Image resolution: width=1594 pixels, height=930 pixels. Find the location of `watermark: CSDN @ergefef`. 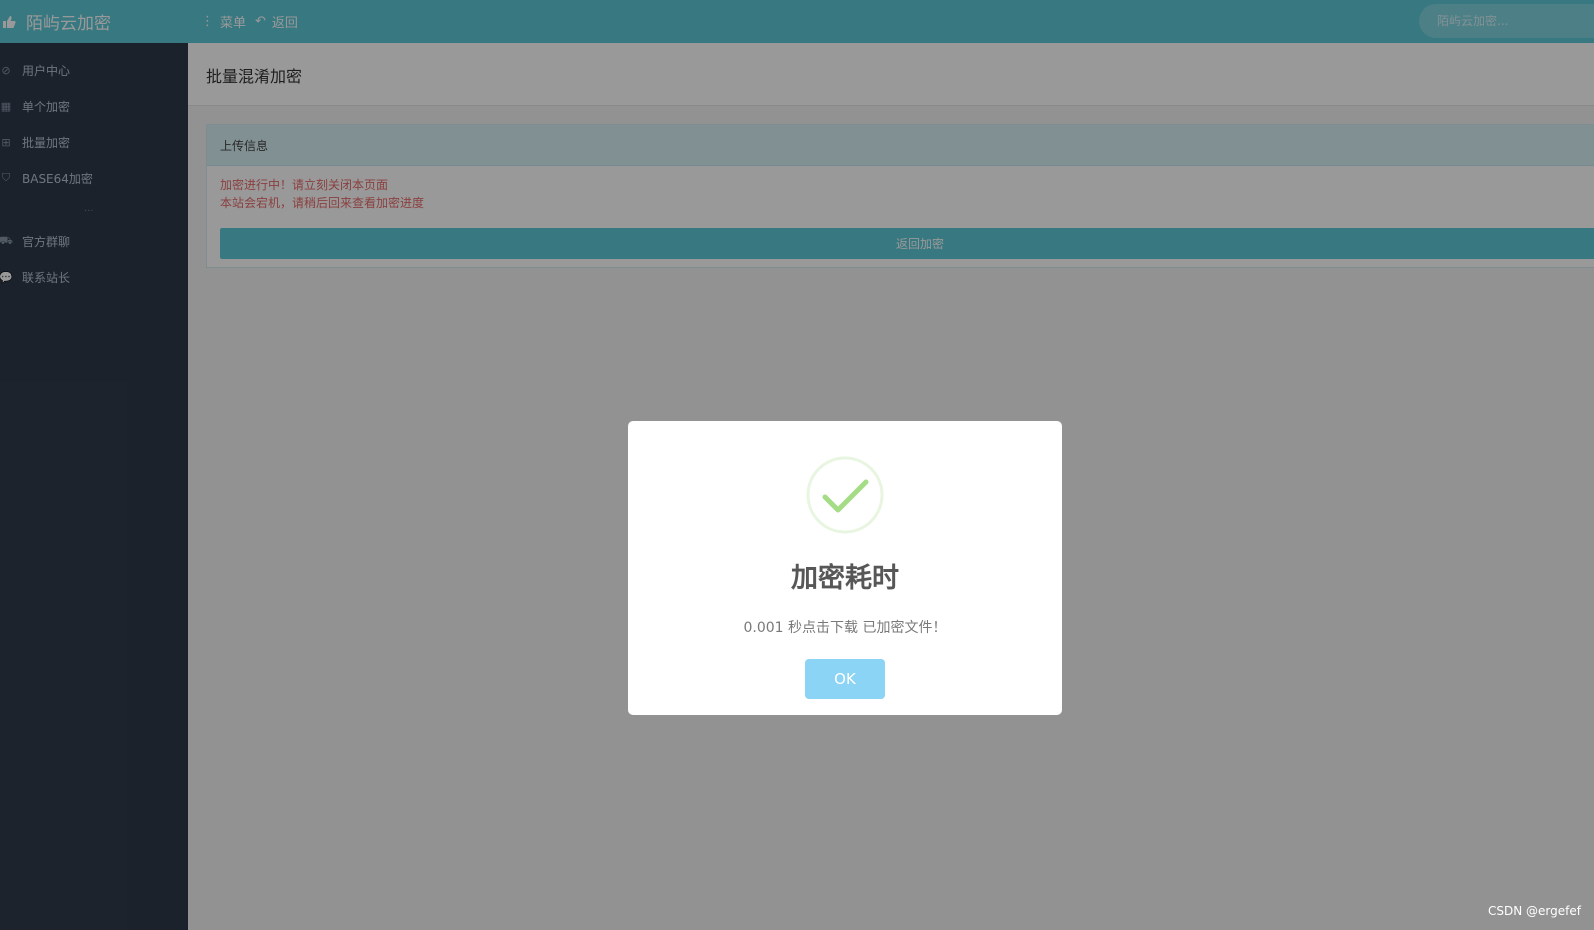

watermark: CSDN @ergefef is located at coordinates (1534, 911).